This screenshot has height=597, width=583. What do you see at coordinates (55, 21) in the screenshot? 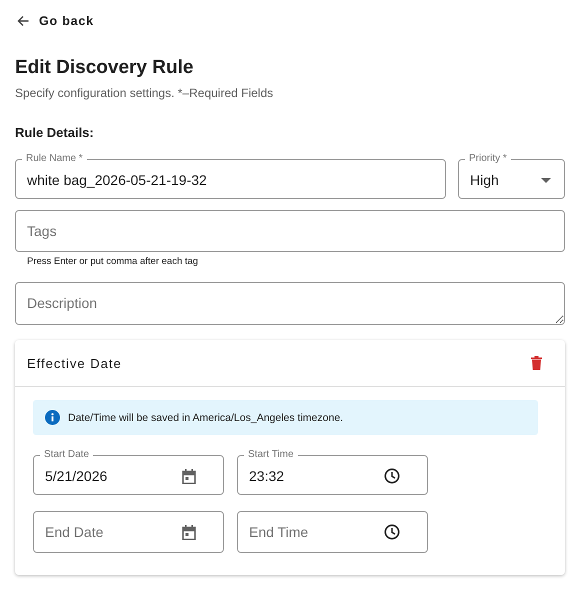
I see `back-link: Go back` at bounding box center [55, 21].